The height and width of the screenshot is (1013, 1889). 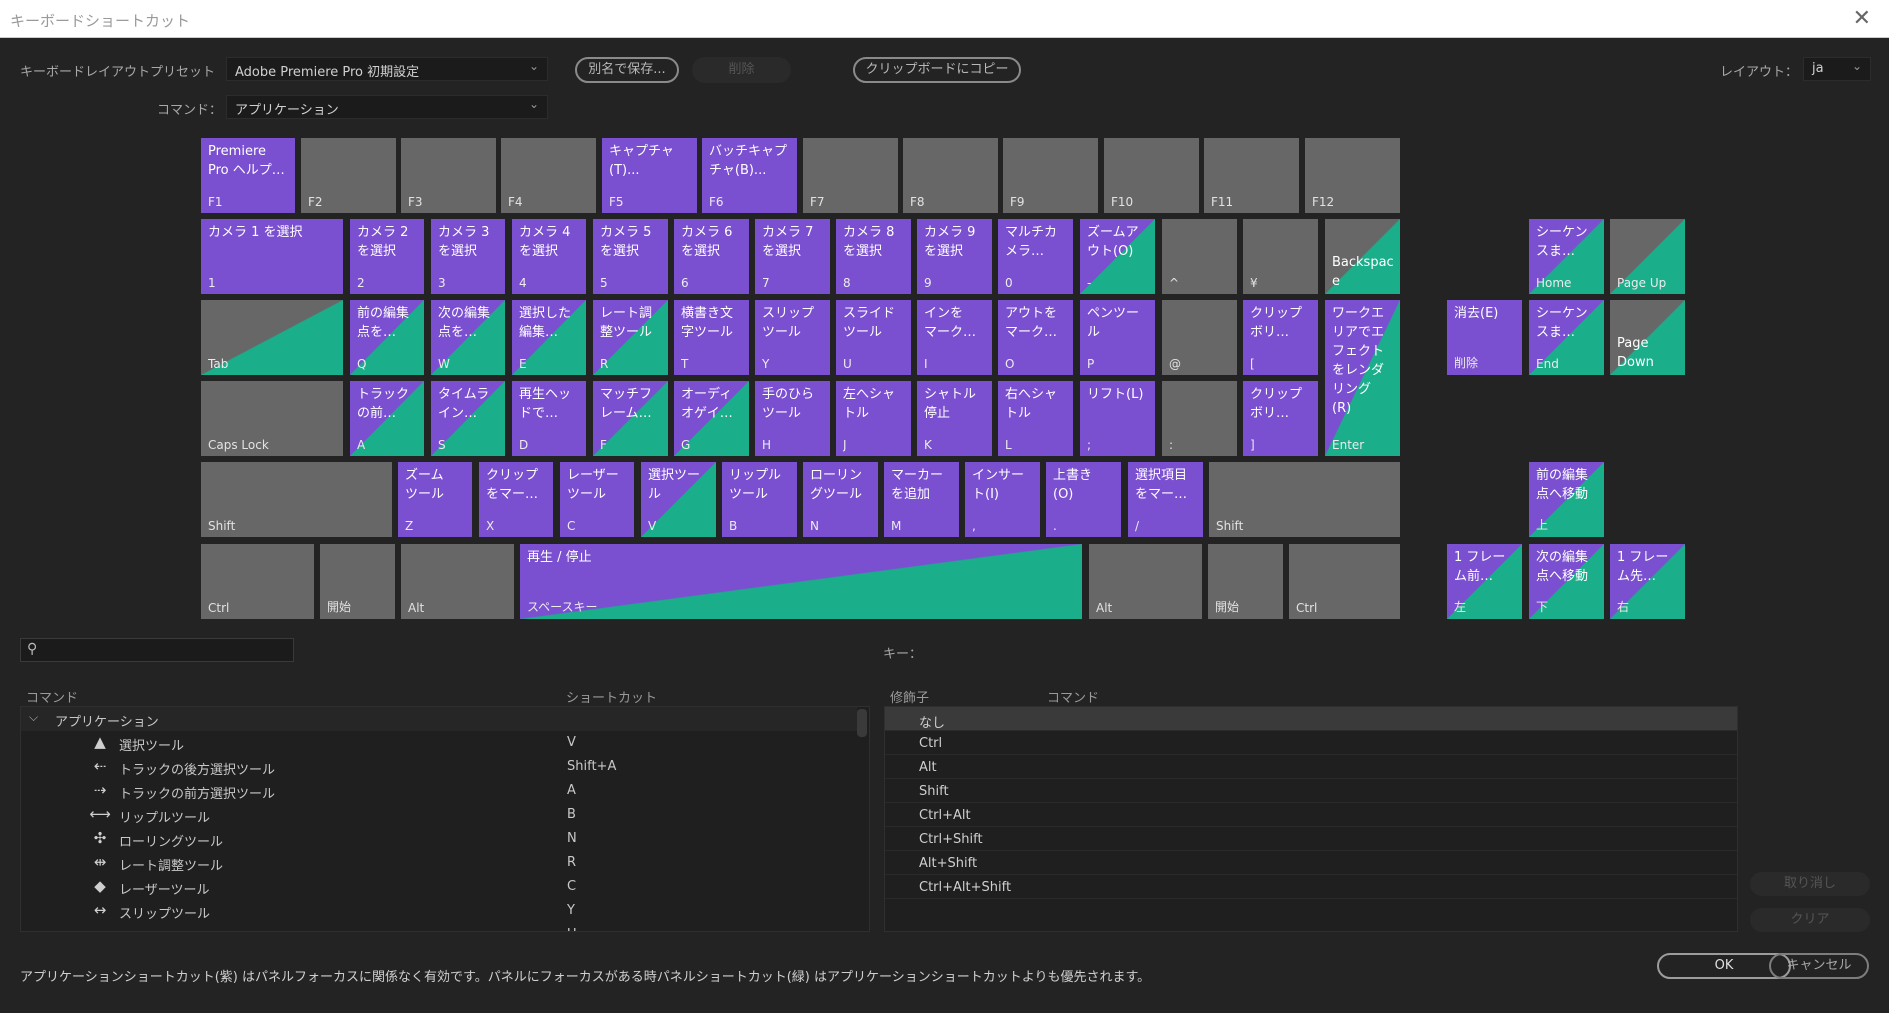 I want to click on undo-button: 取り消し, so click(x=1810, y=884).